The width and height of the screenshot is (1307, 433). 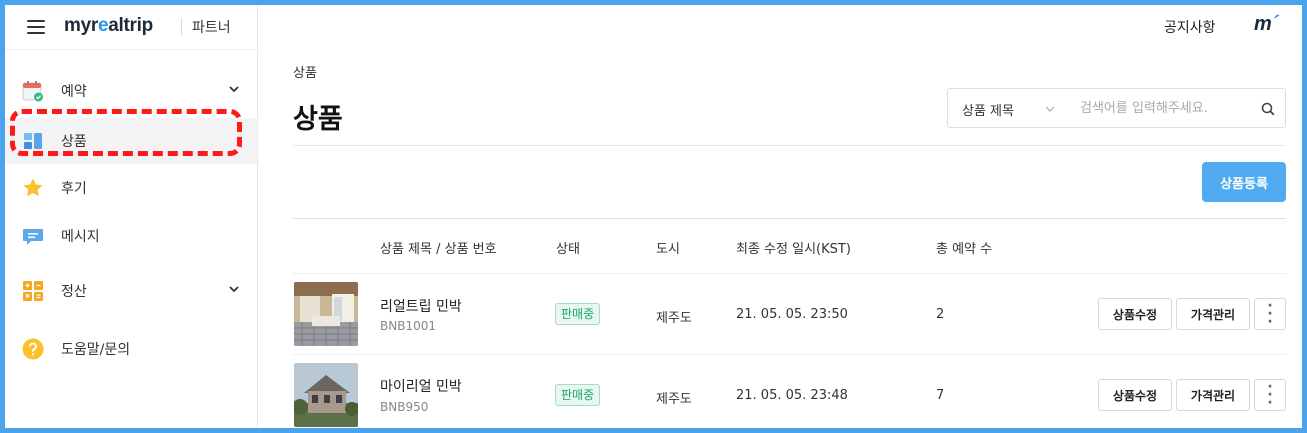 I want to click on myrealtrip-logo: myrealtrip, so click(x=108, y=26).